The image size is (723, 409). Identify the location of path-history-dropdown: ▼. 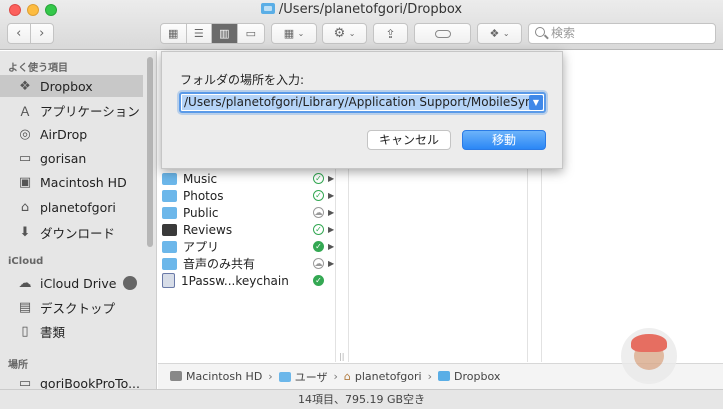
(536, 102).